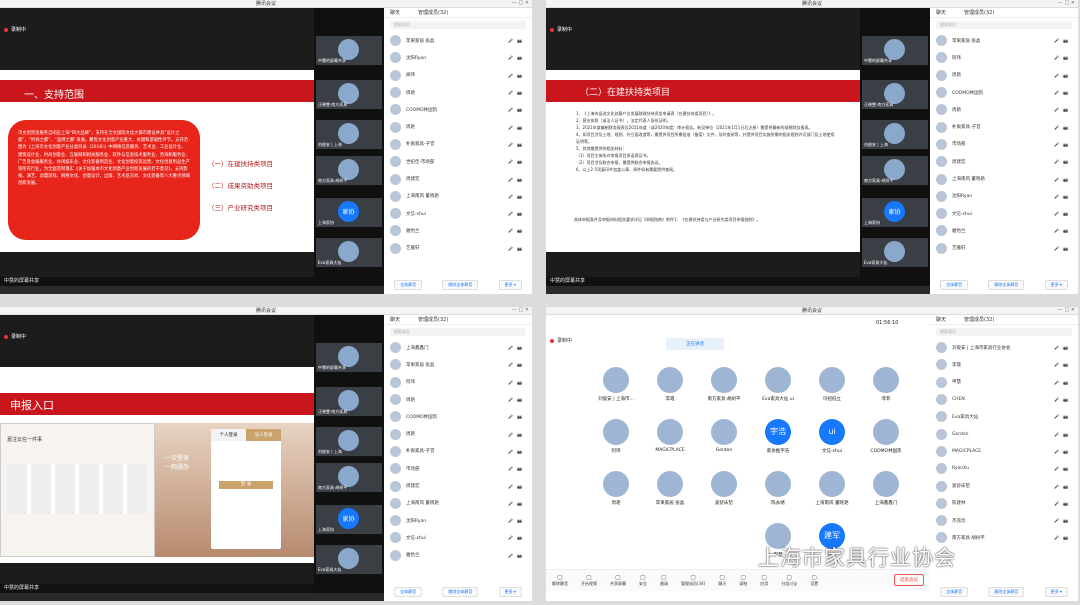 This screenshot has height=605, width=1080. Describe the element at coordinates (1004, 382) in the screenshot. I see `member-row: 申慧 🎤📷` at that location.